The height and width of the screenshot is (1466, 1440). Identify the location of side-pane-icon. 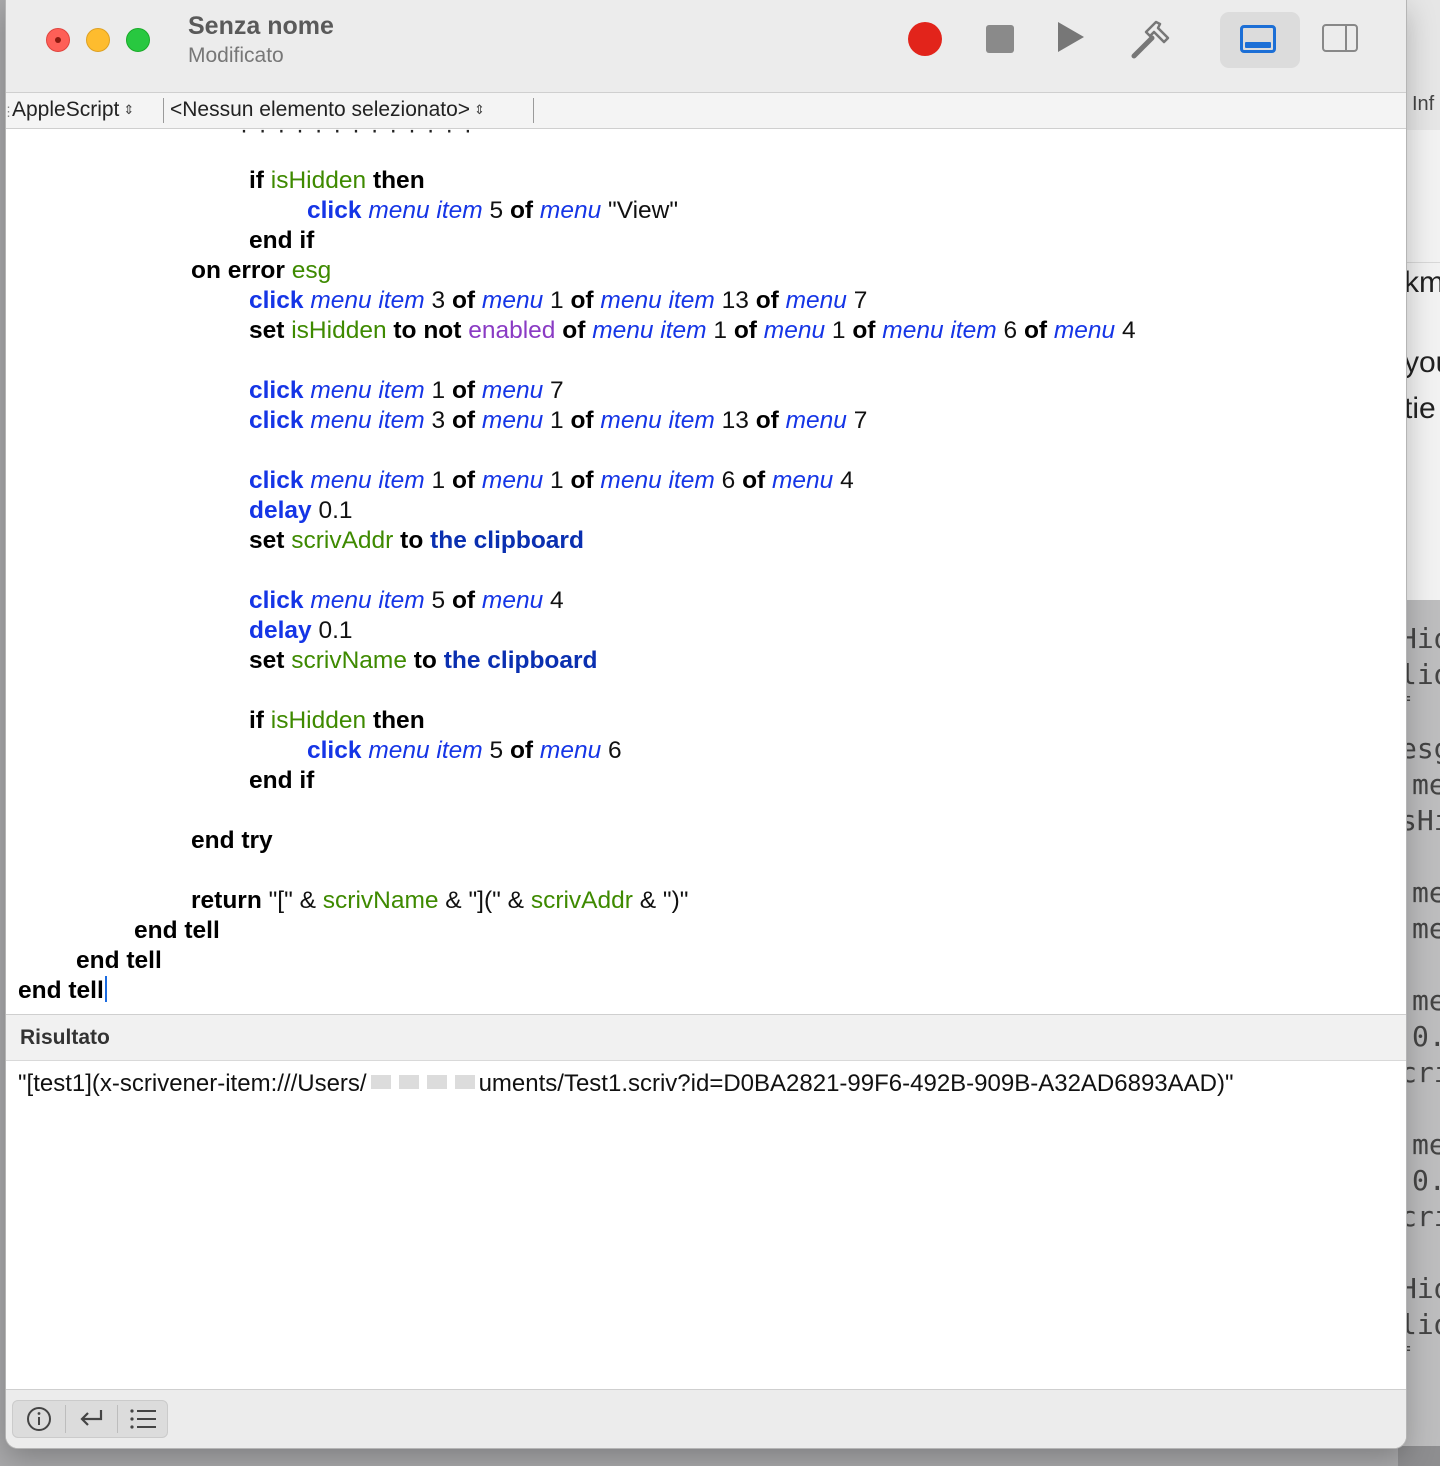
(1340, 38).